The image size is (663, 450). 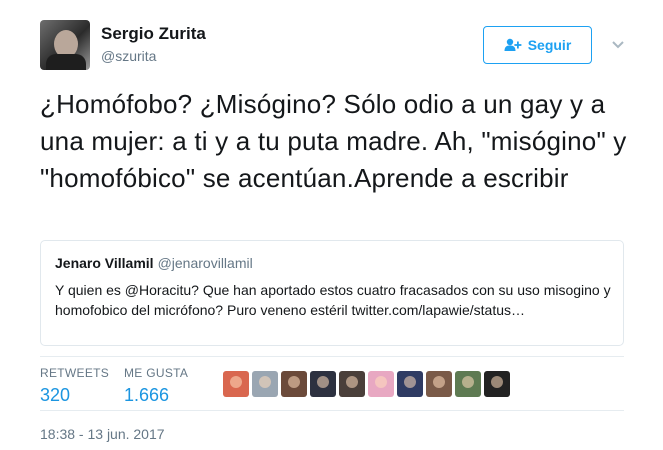 What do you see at coordinates (102, 434) in the screenshot?
I see `tweet-timestamp: 18:38 - 13 jun. 2017` at bounding box center [102, 434].